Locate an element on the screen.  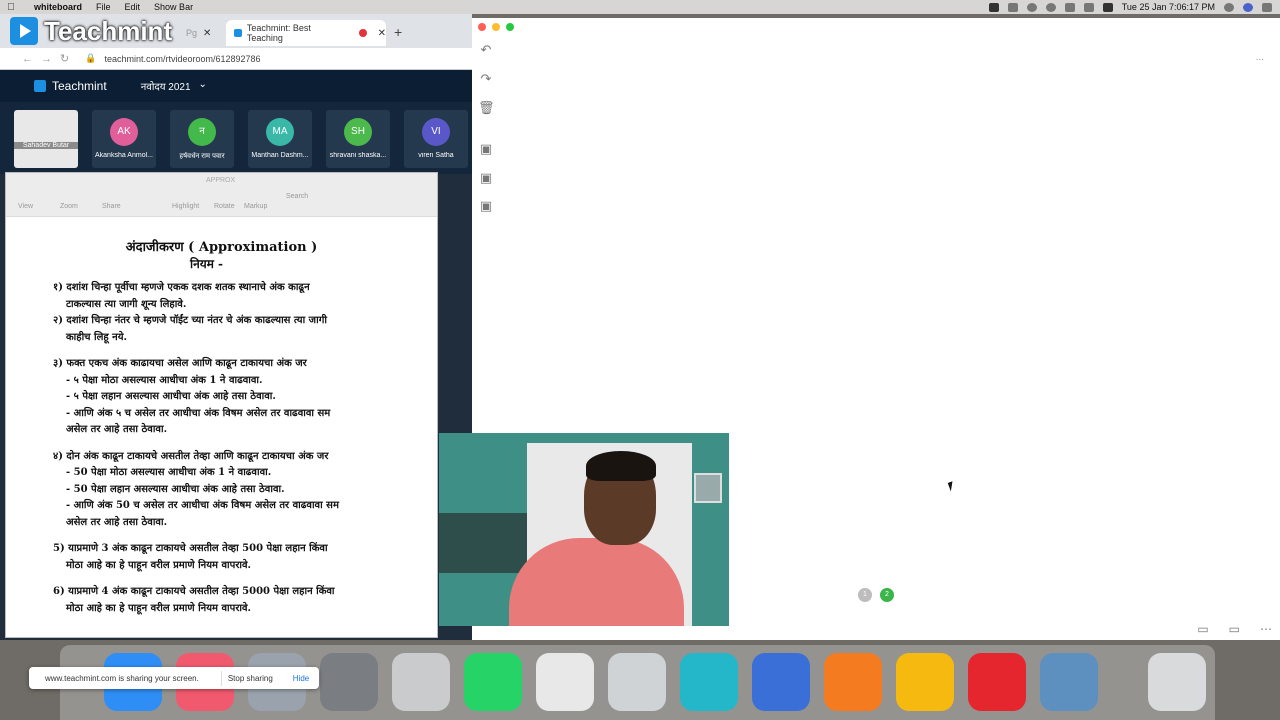
preview-icon is located at coordinates (1069, 682).